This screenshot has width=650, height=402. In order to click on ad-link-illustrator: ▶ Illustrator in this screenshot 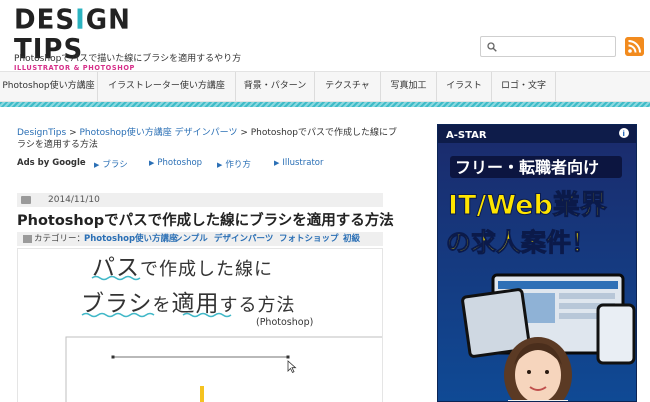, I will do `click(299, 163)`.